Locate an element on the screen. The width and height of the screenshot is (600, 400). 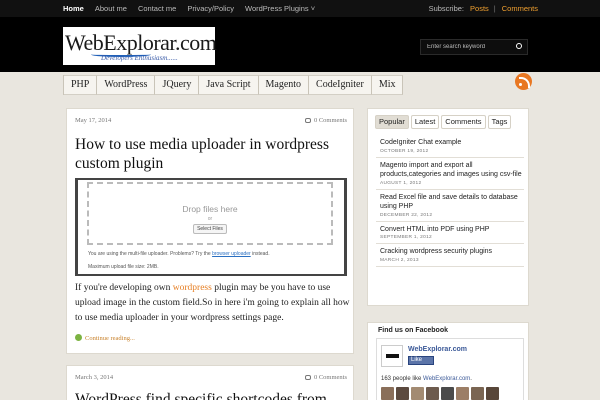
arrow-right-icon is located at coordinates (78, 337).